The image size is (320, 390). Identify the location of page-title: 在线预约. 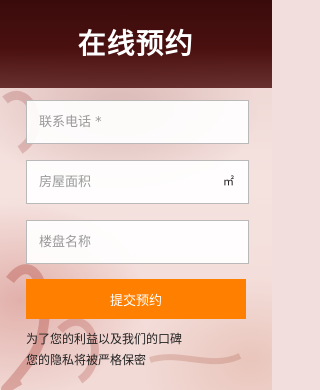
(135, 43).